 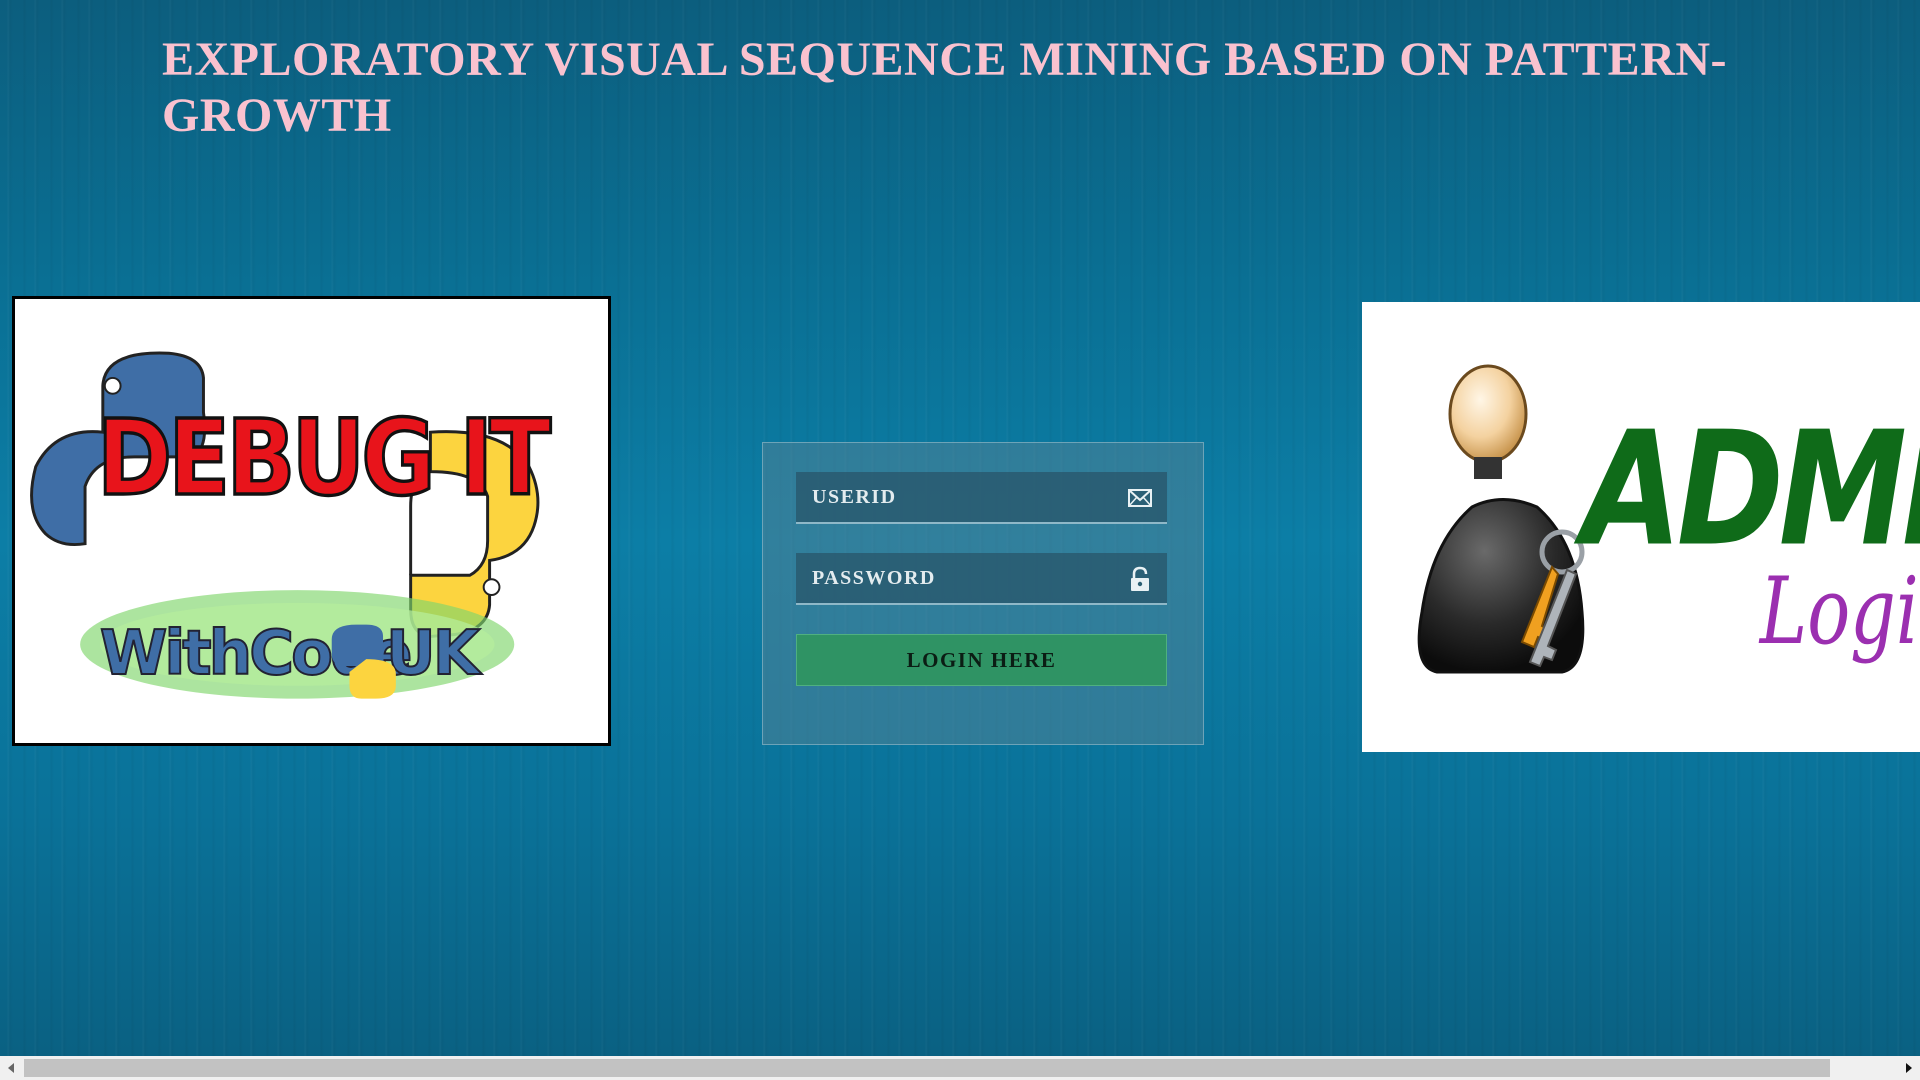 What do you see at coordinates (324, 459) in the screenshot?
I see `debug-it-text: DEBUG IT` at bounding box center [324, 459].